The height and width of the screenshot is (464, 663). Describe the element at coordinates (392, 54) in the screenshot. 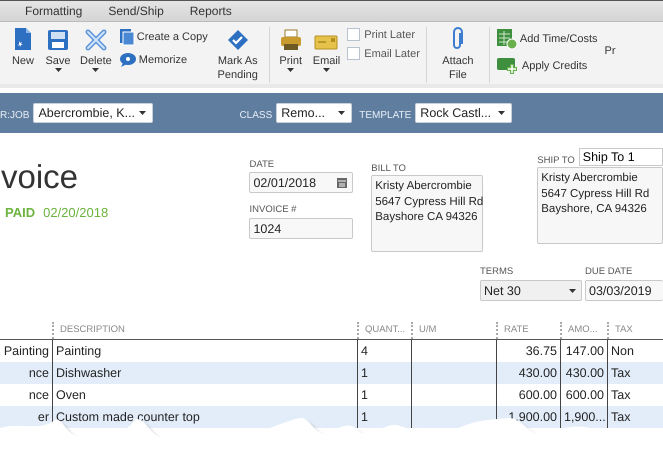

I see `checkbox-label: Email Later` at that location.